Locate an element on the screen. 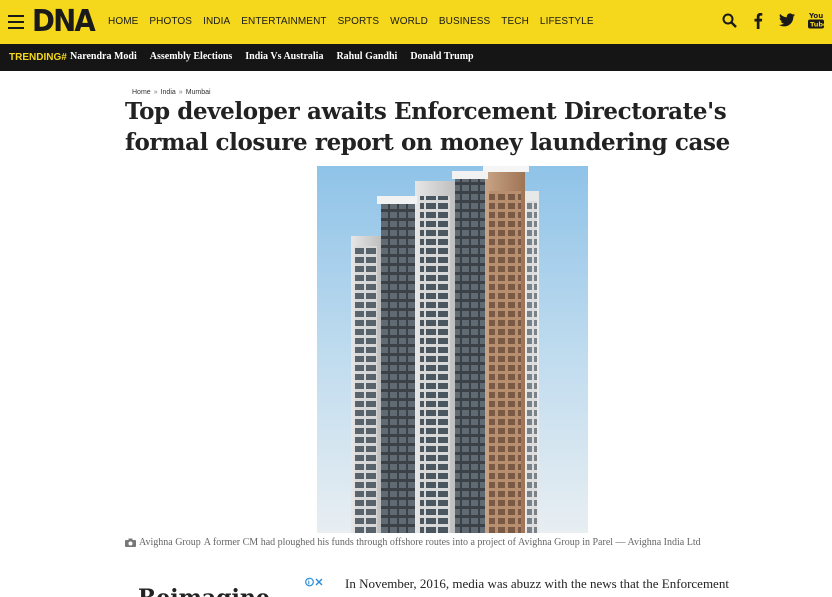 The height and width of the screenshot is (597, 832). twitter-icon is located at coordinates (787, 20).